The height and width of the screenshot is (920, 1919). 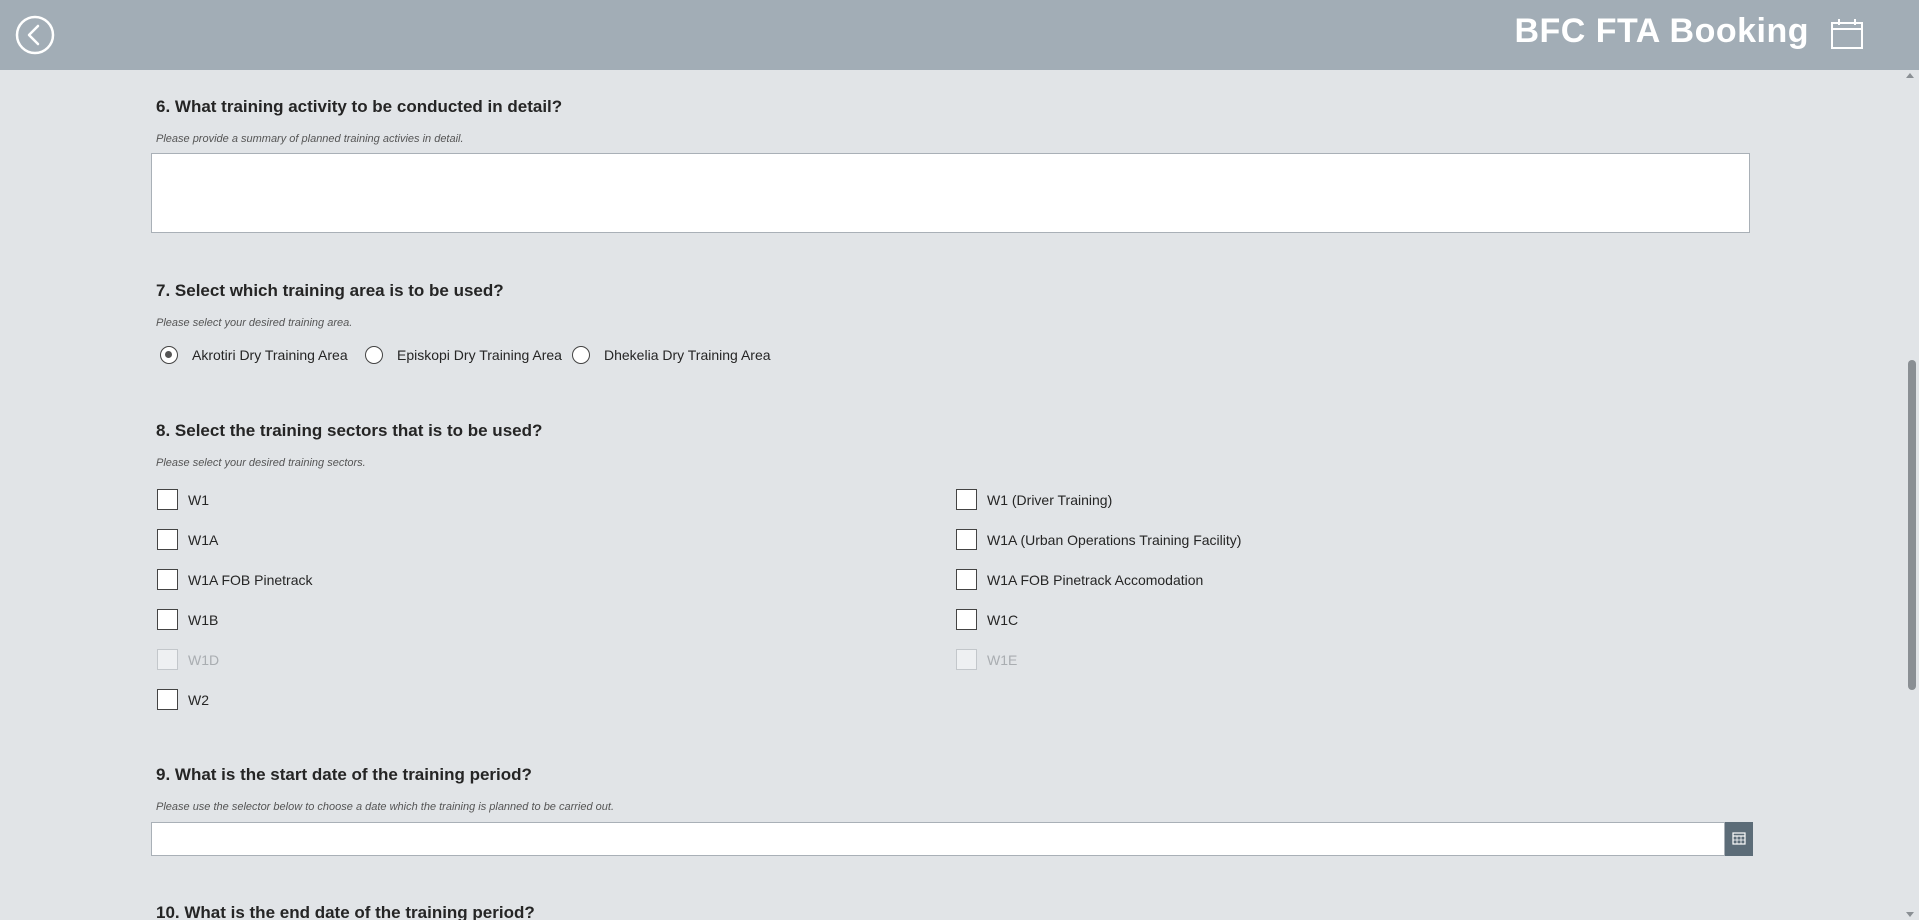 I want to click on checkbox-label: W2, so click(x=198, y=700).